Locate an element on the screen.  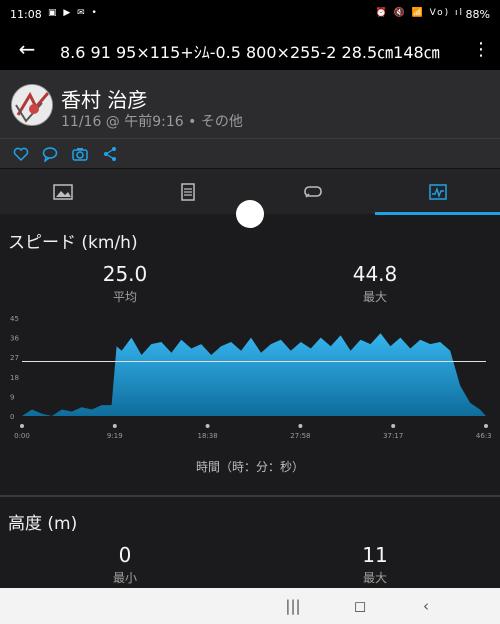
recent-apps-icon: ||| is located at coordinates (293, 606).